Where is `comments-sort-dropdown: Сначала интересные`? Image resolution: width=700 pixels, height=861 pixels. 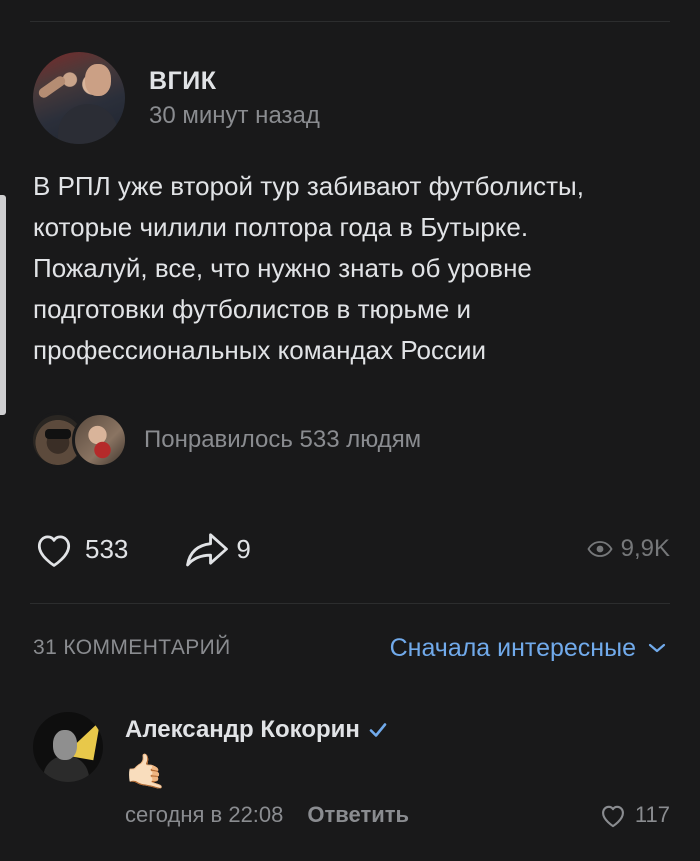
comments-sort-dropdown: Сначала интересные is located at coordinates (528, 648).